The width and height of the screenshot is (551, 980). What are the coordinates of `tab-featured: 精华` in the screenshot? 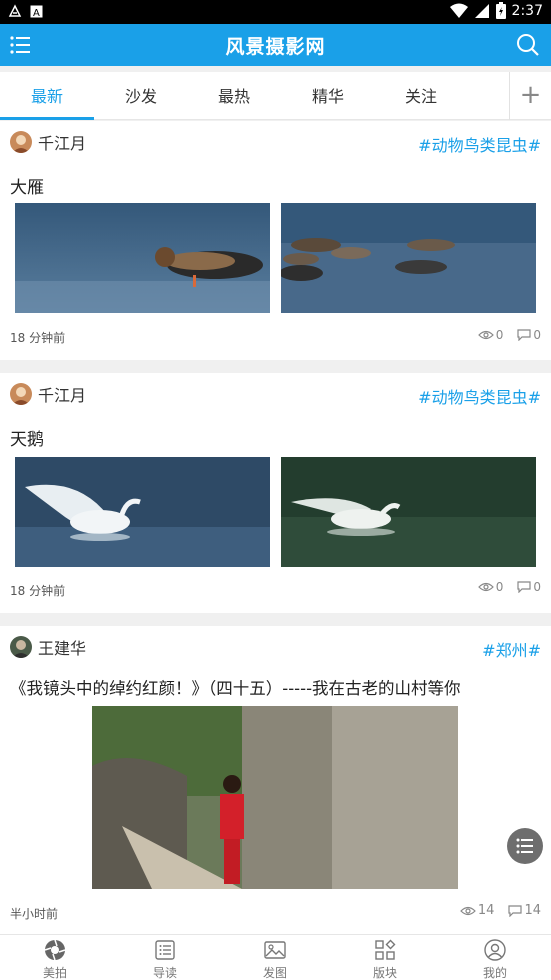 It's located at (328, 96).